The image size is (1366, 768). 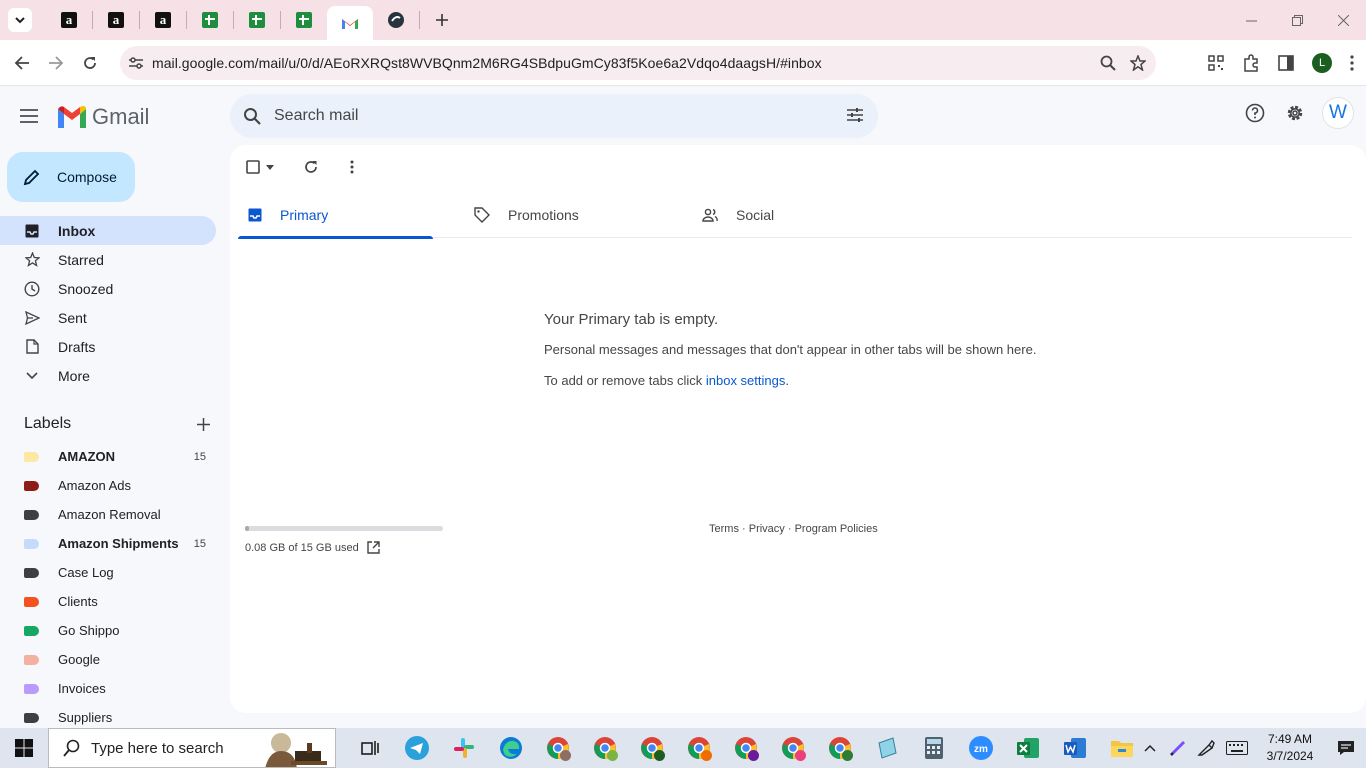 What do you see at coordinates (1338, 113) in the screenshot?
I see `account-avatar: W` at bounding box center [1338, 113].